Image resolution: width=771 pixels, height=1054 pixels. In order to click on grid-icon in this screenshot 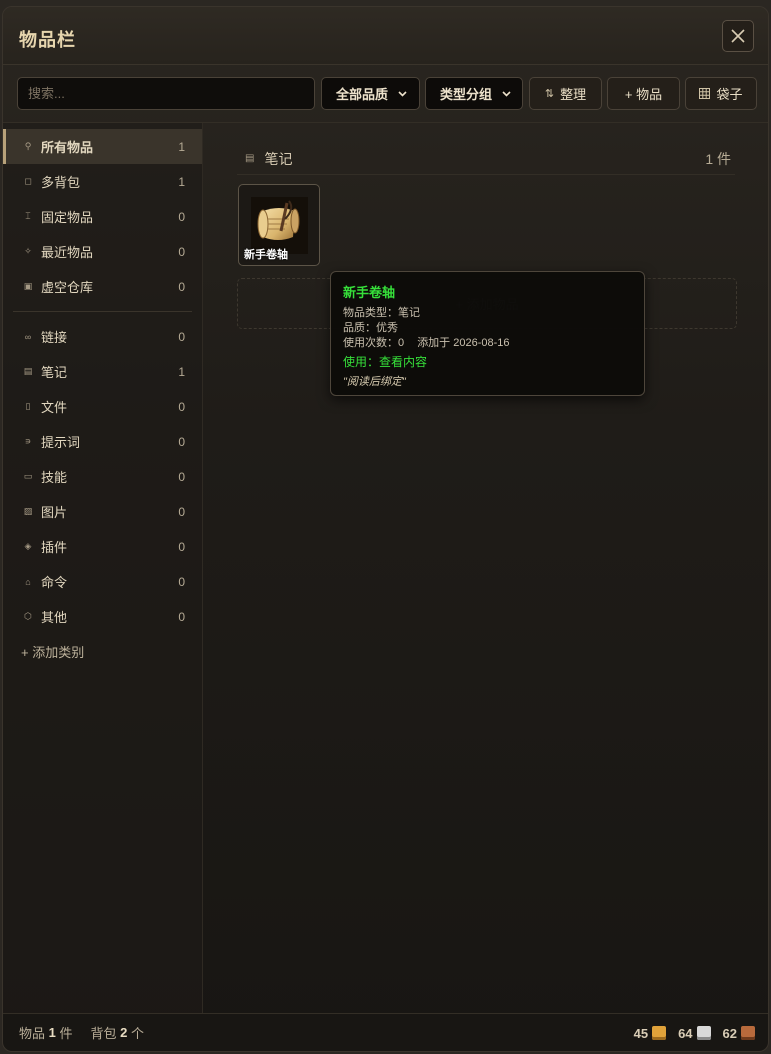, I will do `click(705, 93)`.